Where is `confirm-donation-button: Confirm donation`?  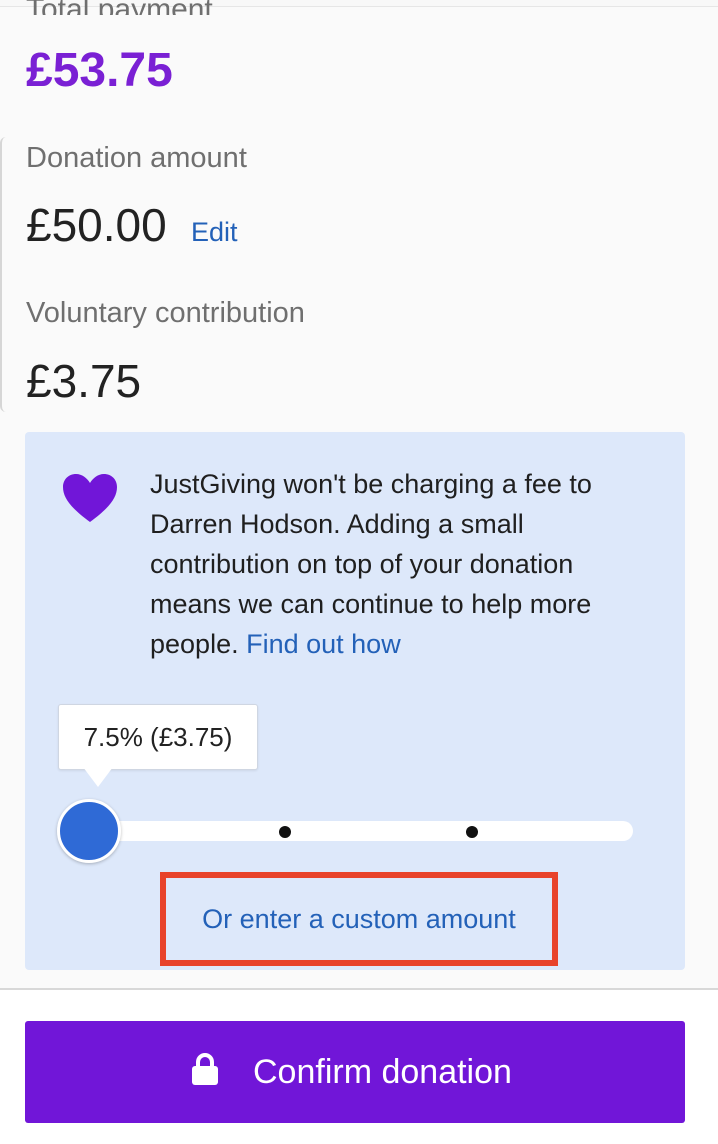
confirm-donation-button: Confirm donation is located at coordinates (355, 1072).